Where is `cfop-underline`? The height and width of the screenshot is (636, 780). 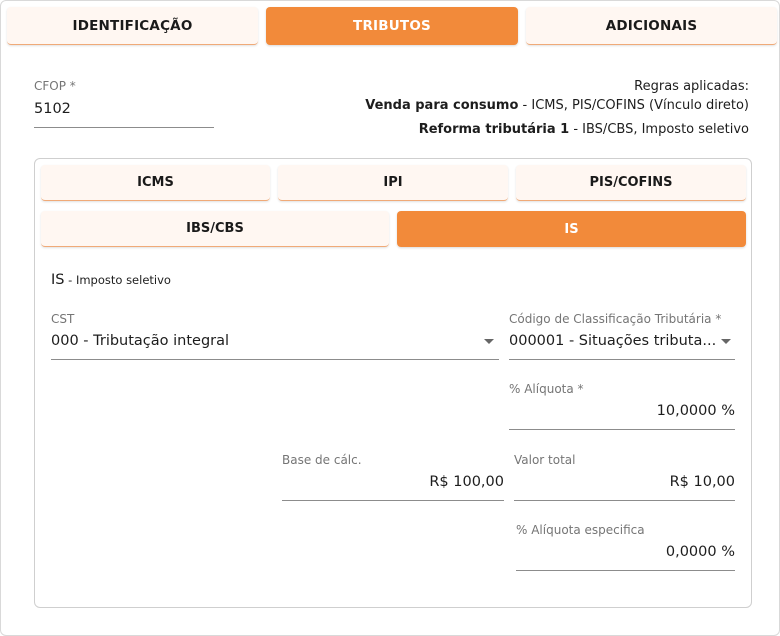
cfop-underline is located at coordinates (124, 127).